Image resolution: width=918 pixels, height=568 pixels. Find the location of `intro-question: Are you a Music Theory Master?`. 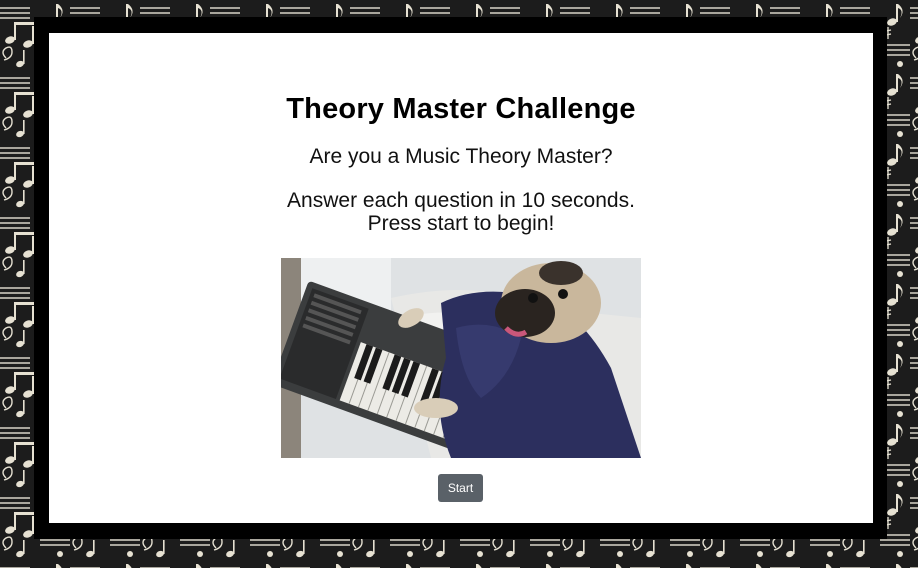

intro-question: Are you a Music Theory Master? is located at coordinates (461, 156).